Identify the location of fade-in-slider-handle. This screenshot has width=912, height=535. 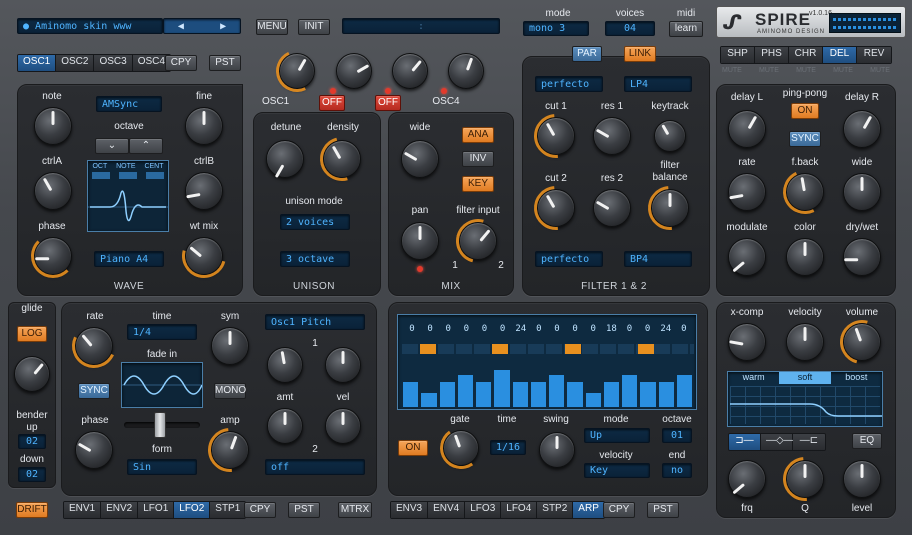
(160, 425).